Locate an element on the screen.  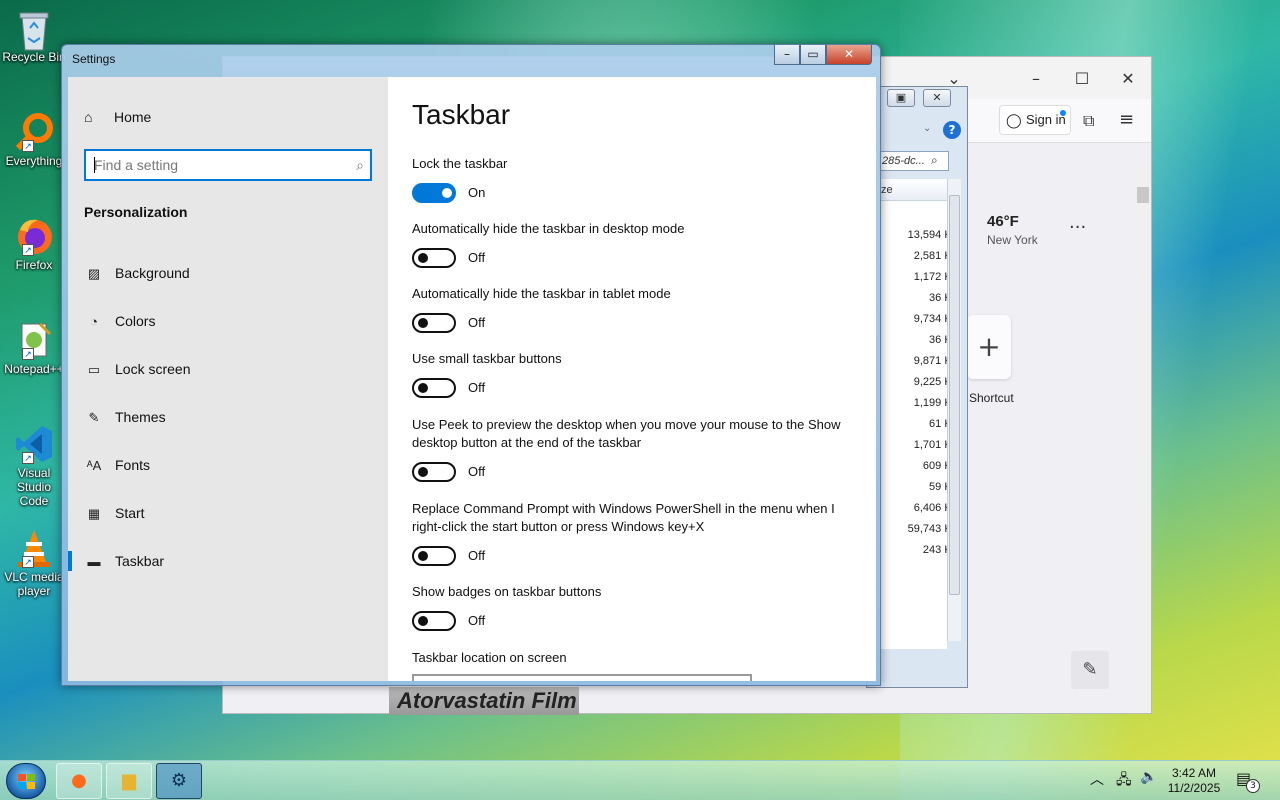
desktop-icon-label: Visual Studio Code is located at coordinates (34, 487).